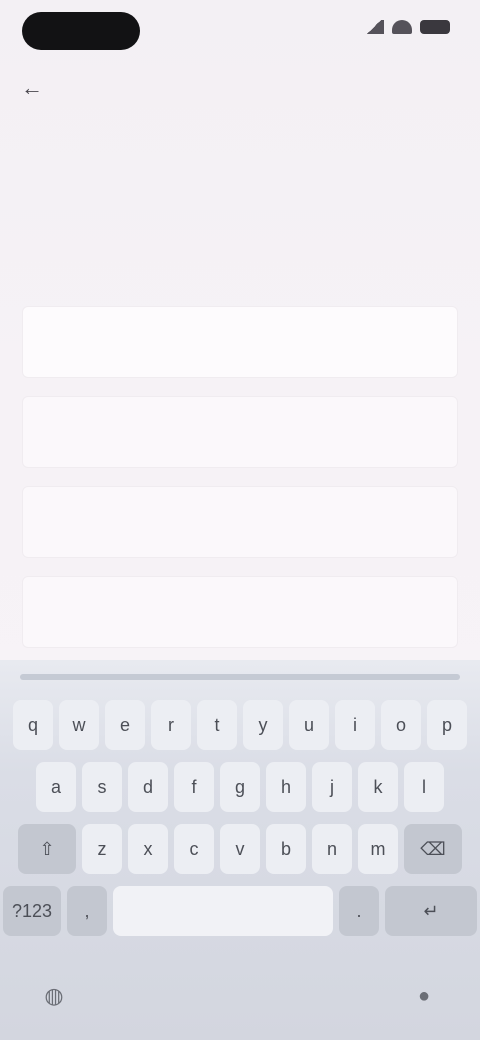 This screenshot has width=480, height=1040. I want to click on shift-icon: ⇧, so click(47, 848).